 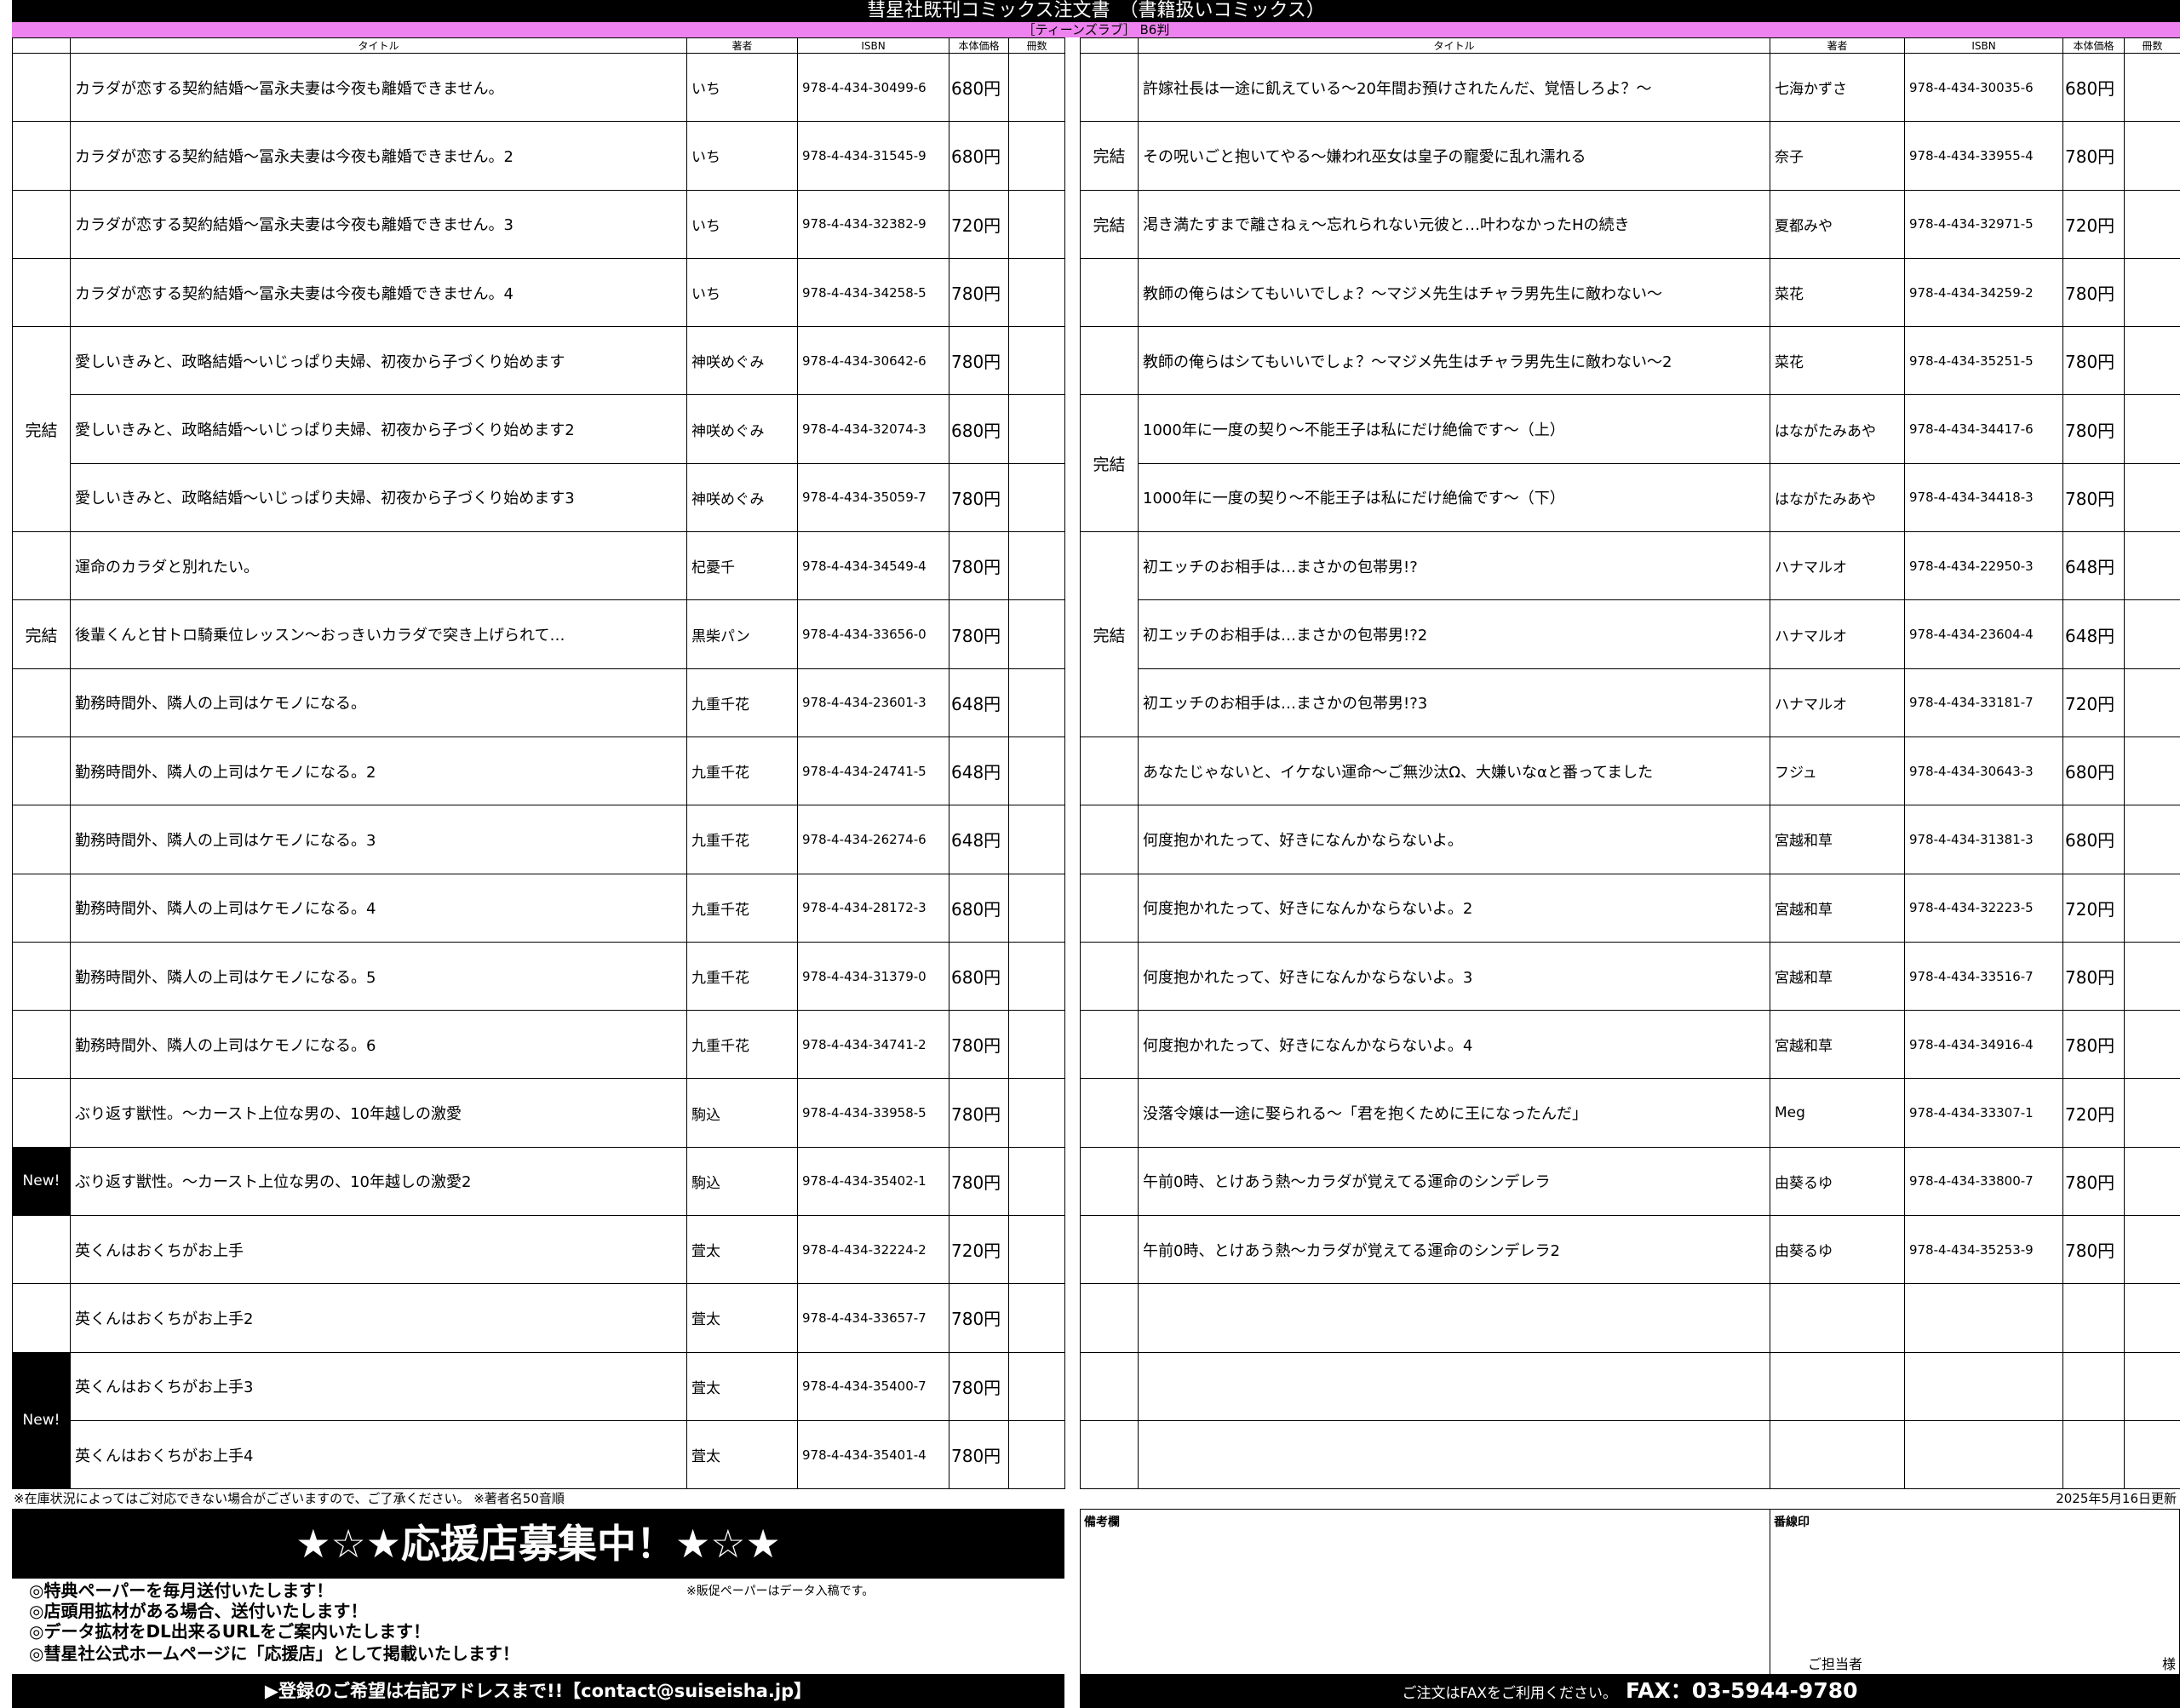 What do you see at coordinates (1454, 634) in the screenshot?
I see `title-cell: 初エッチのお相手は…まさかの包帯男!?2` at bounding box center [1454, 634].